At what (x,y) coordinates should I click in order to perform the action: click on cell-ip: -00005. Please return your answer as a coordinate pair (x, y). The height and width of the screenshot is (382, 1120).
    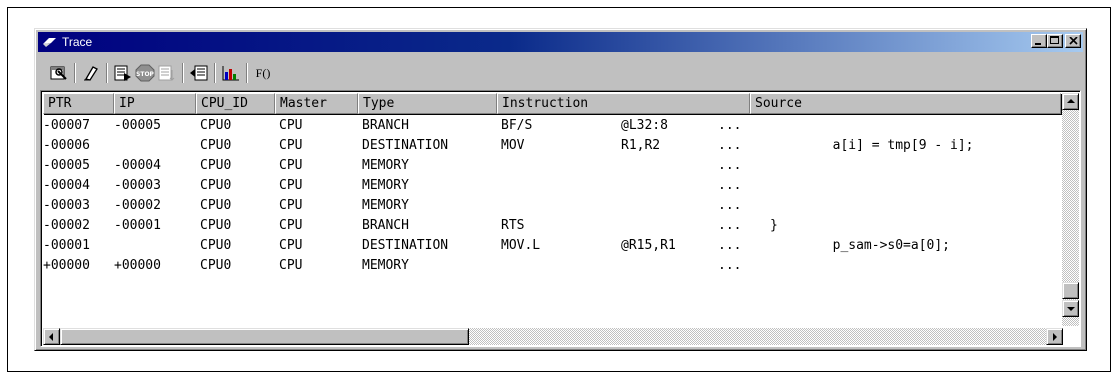
    Looking at the image, I should click on (137, 125).